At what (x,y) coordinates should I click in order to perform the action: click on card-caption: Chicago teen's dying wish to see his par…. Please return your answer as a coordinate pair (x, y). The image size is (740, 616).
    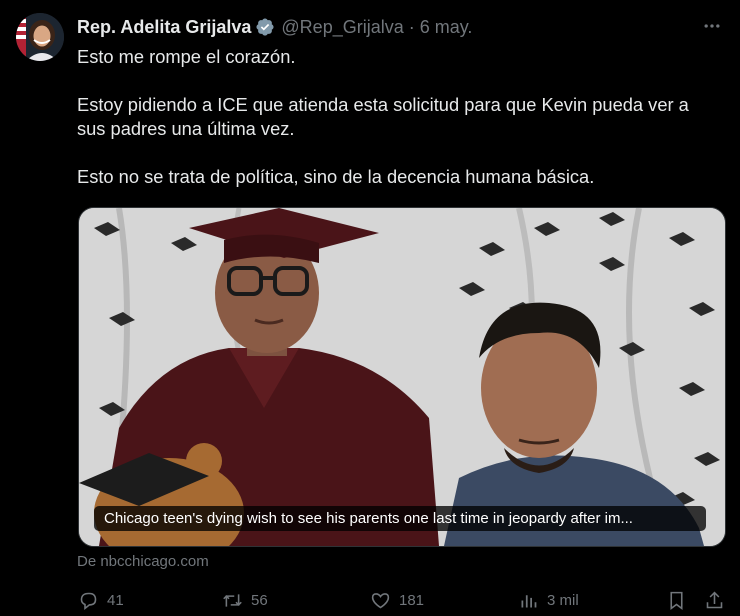
    Looking at the image, I should click on (400, 518).